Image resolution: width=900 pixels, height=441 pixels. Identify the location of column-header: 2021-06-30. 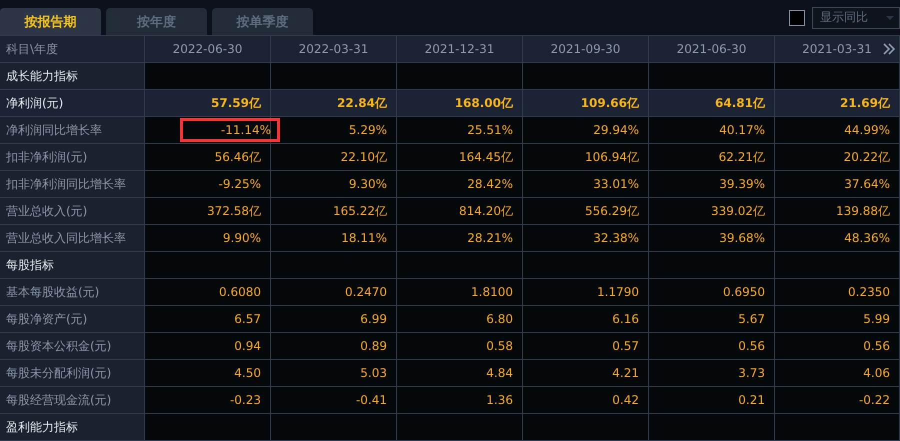
(711, 49).